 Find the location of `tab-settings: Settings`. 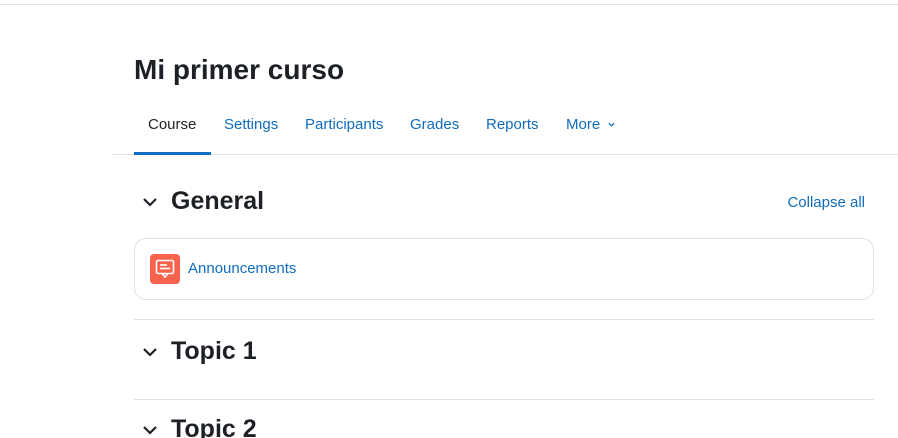

tab-settings: Settings is located at coordinates (251, 129).